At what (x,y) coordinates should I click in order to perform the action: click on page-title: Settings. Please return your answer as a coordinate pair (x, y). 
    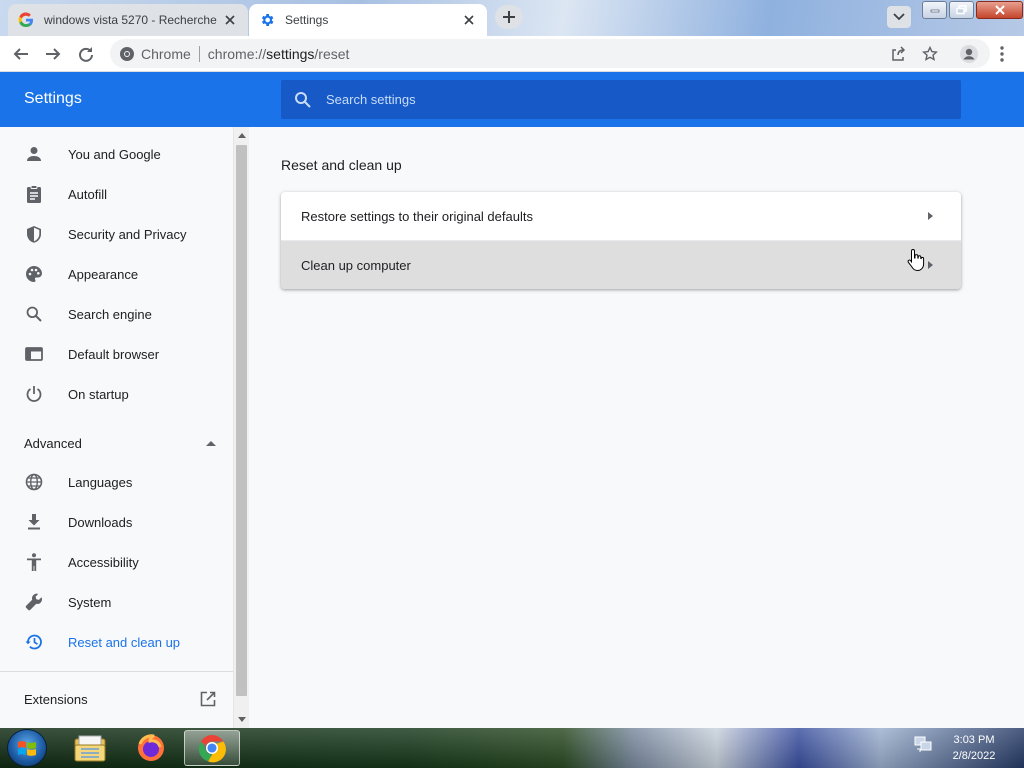
    Looking at the image, I should click on (53, 98).